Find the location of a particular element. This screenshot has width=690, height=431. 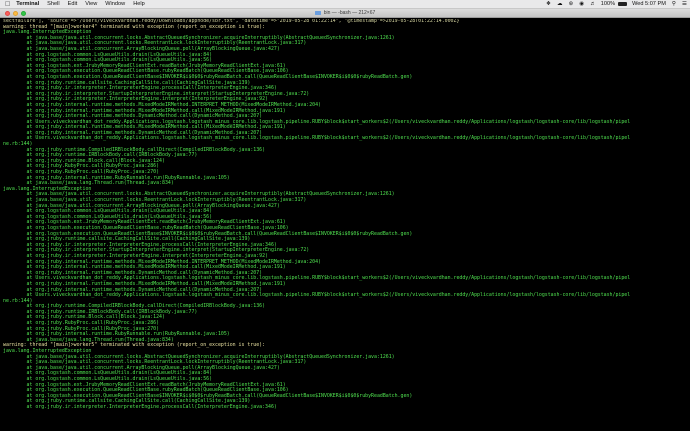

wifi-icon: ◉ is located at coordinates (581, 4).